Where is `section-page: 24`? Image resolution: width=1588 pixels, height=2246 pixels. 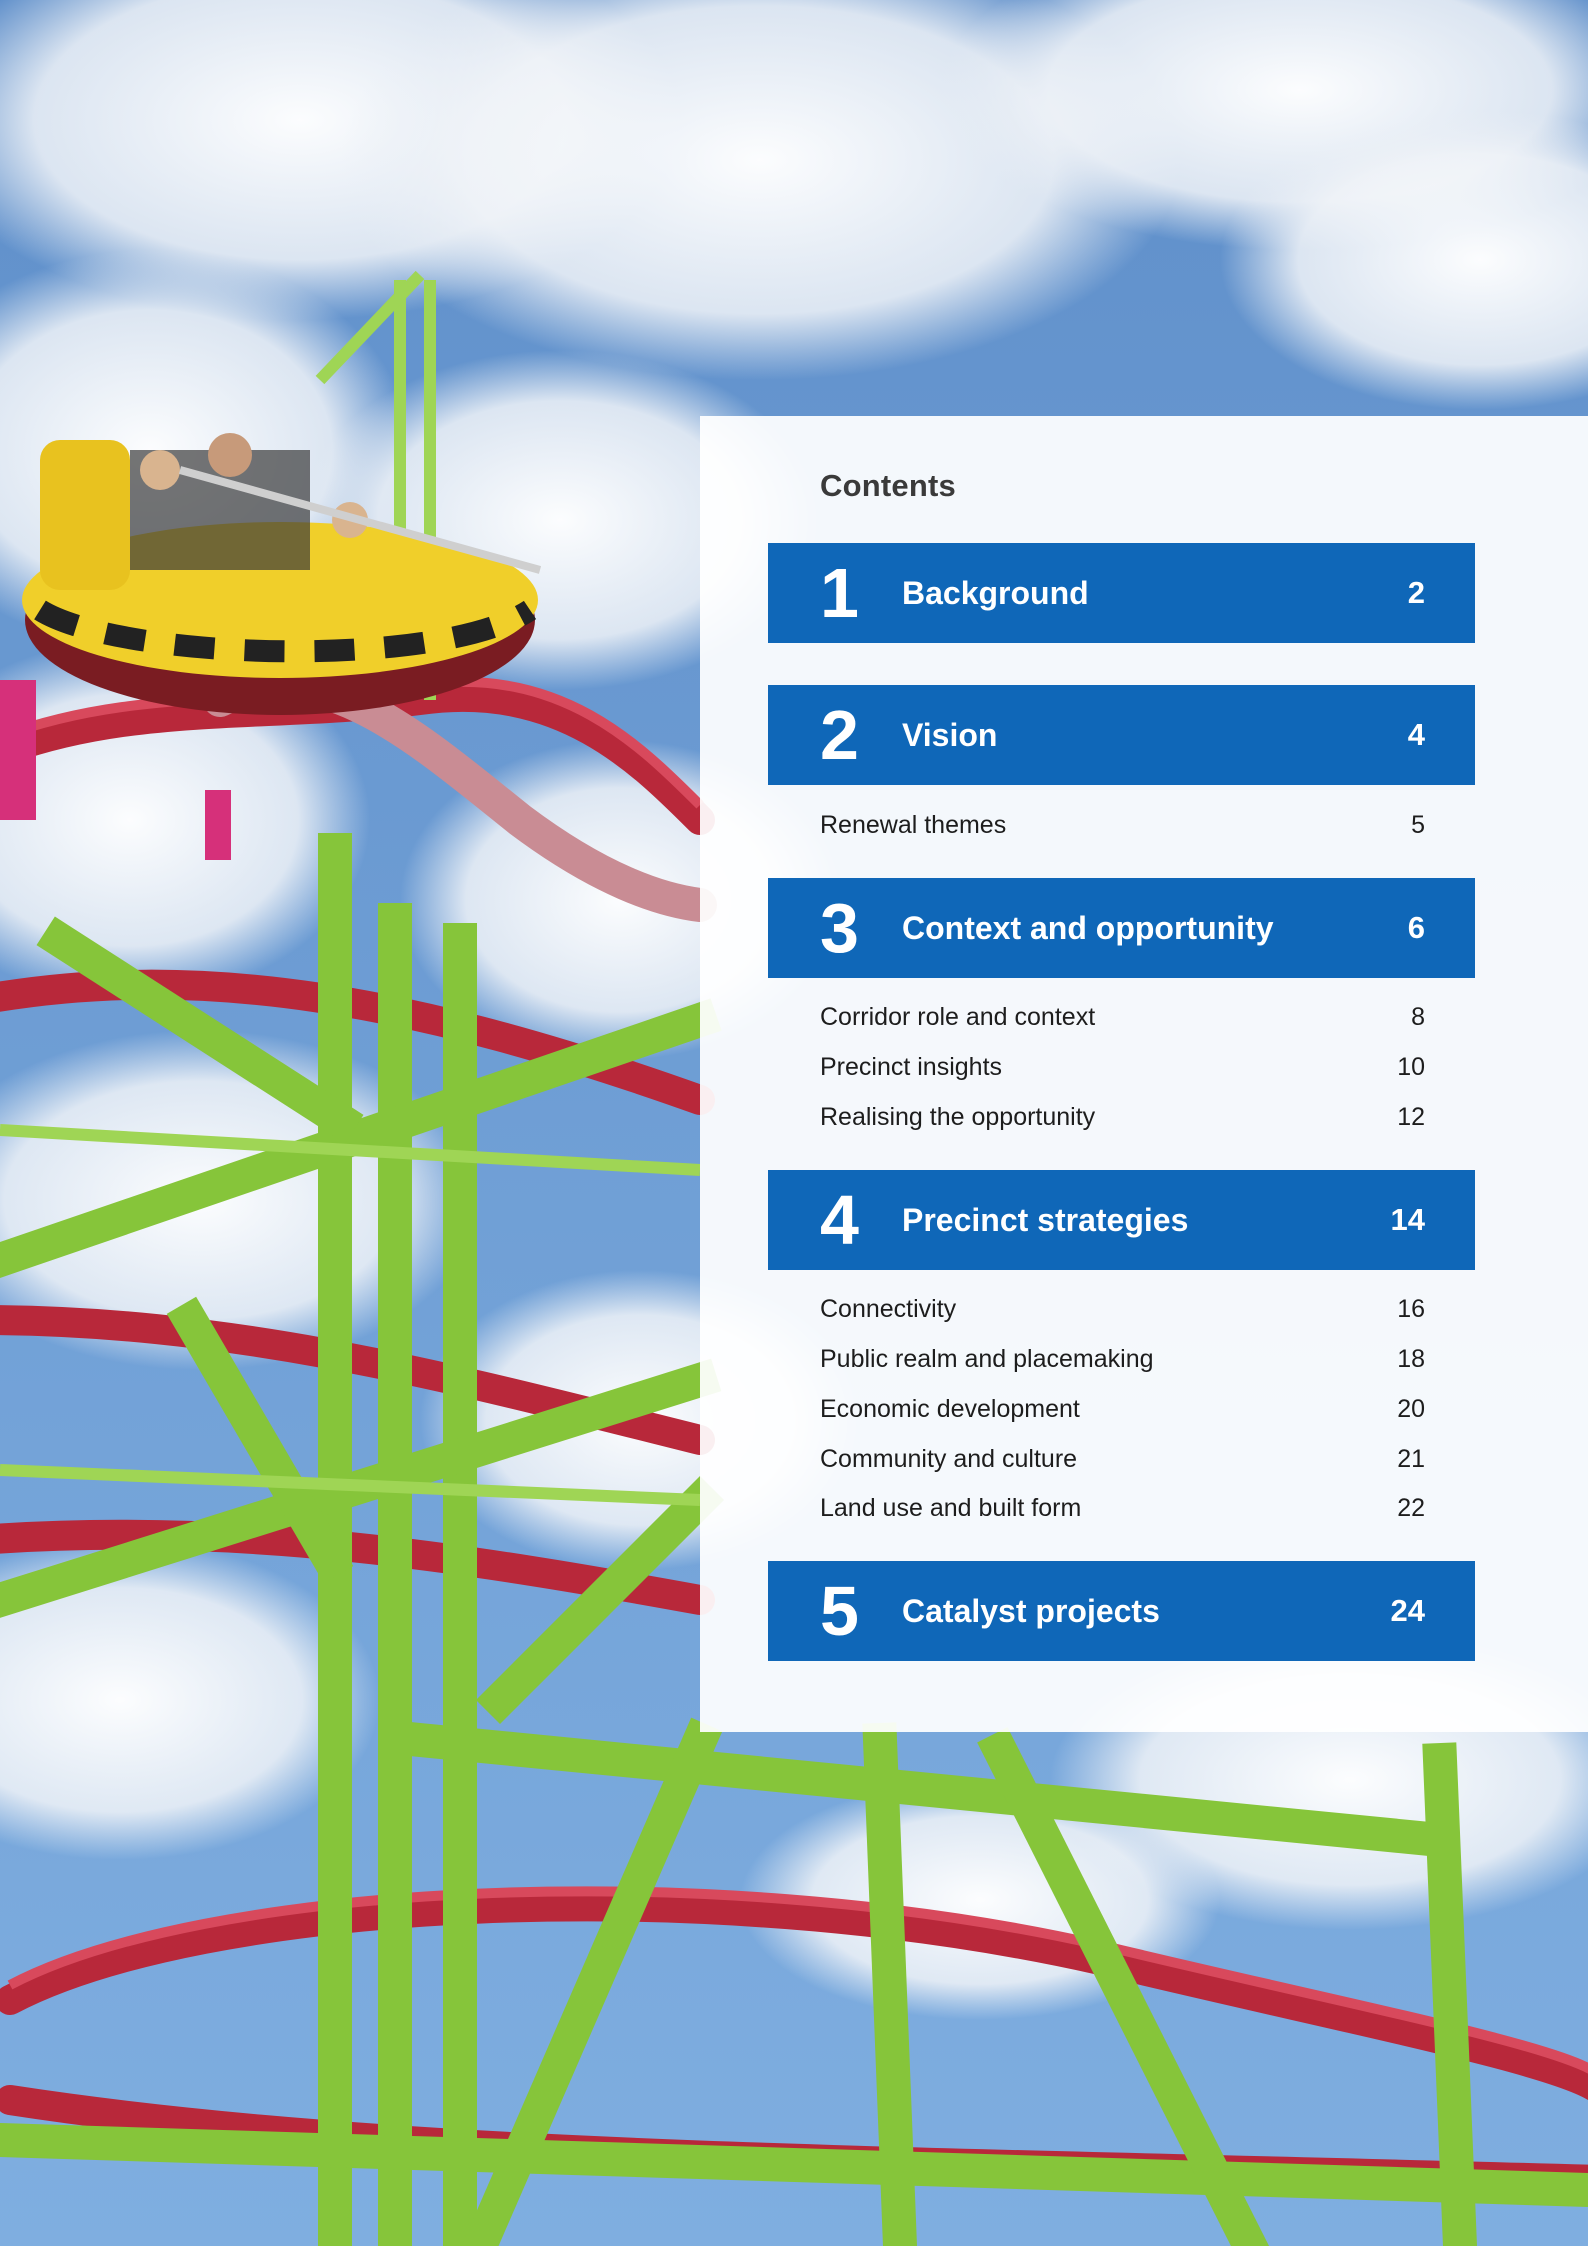 section-page: 24 is located at coordinates (1407, 1610).